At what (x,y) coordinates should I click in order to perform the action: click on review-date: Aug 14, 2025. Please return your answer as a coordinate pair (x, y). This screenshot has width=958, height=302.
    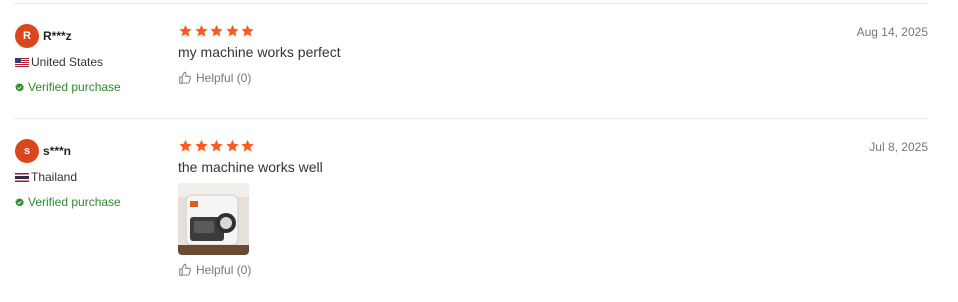
    Looking at the image, I should click on (892, 32).